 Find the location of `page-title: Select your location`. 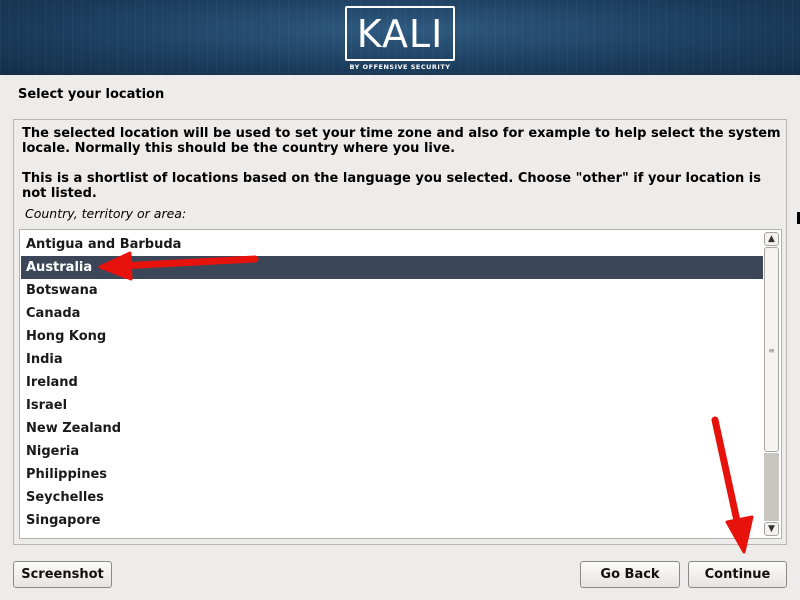

page-title: Select your location is located at coordinates (91, 94).